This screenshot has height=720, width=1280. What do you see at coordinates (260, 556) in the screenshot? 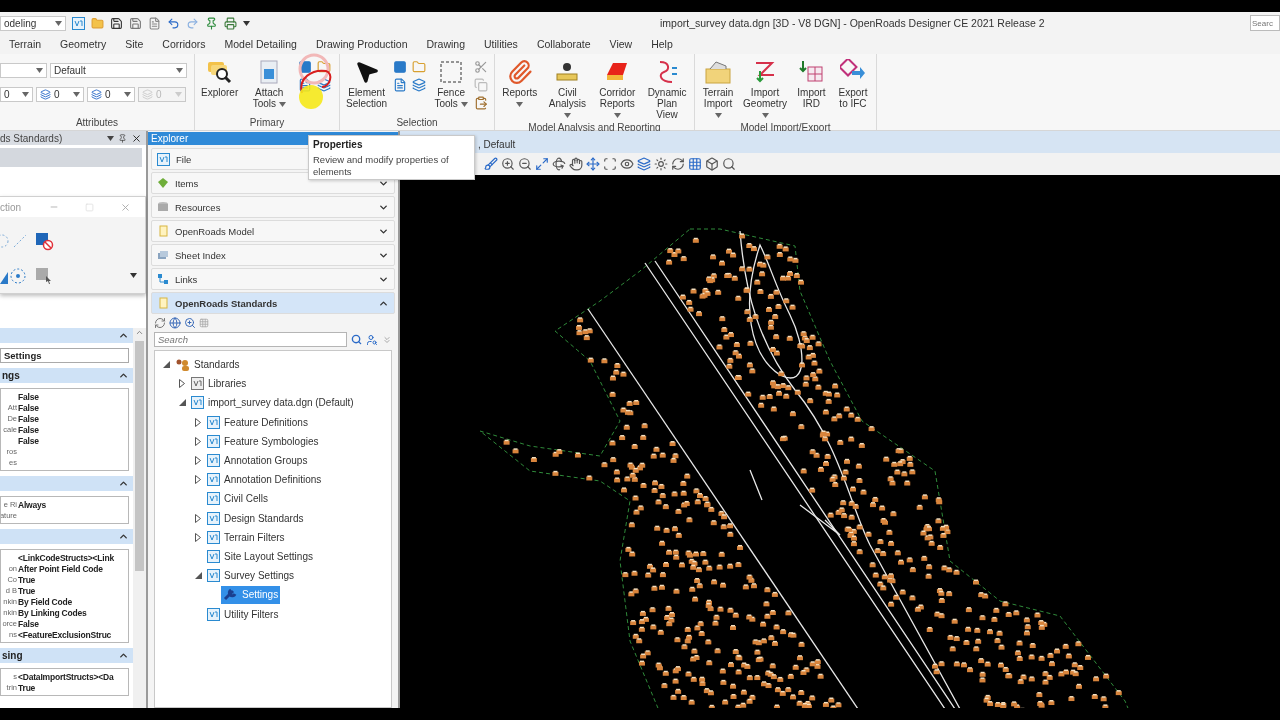
I see `tree-item: Site Layout Settings` at bounding box center [260, 556].